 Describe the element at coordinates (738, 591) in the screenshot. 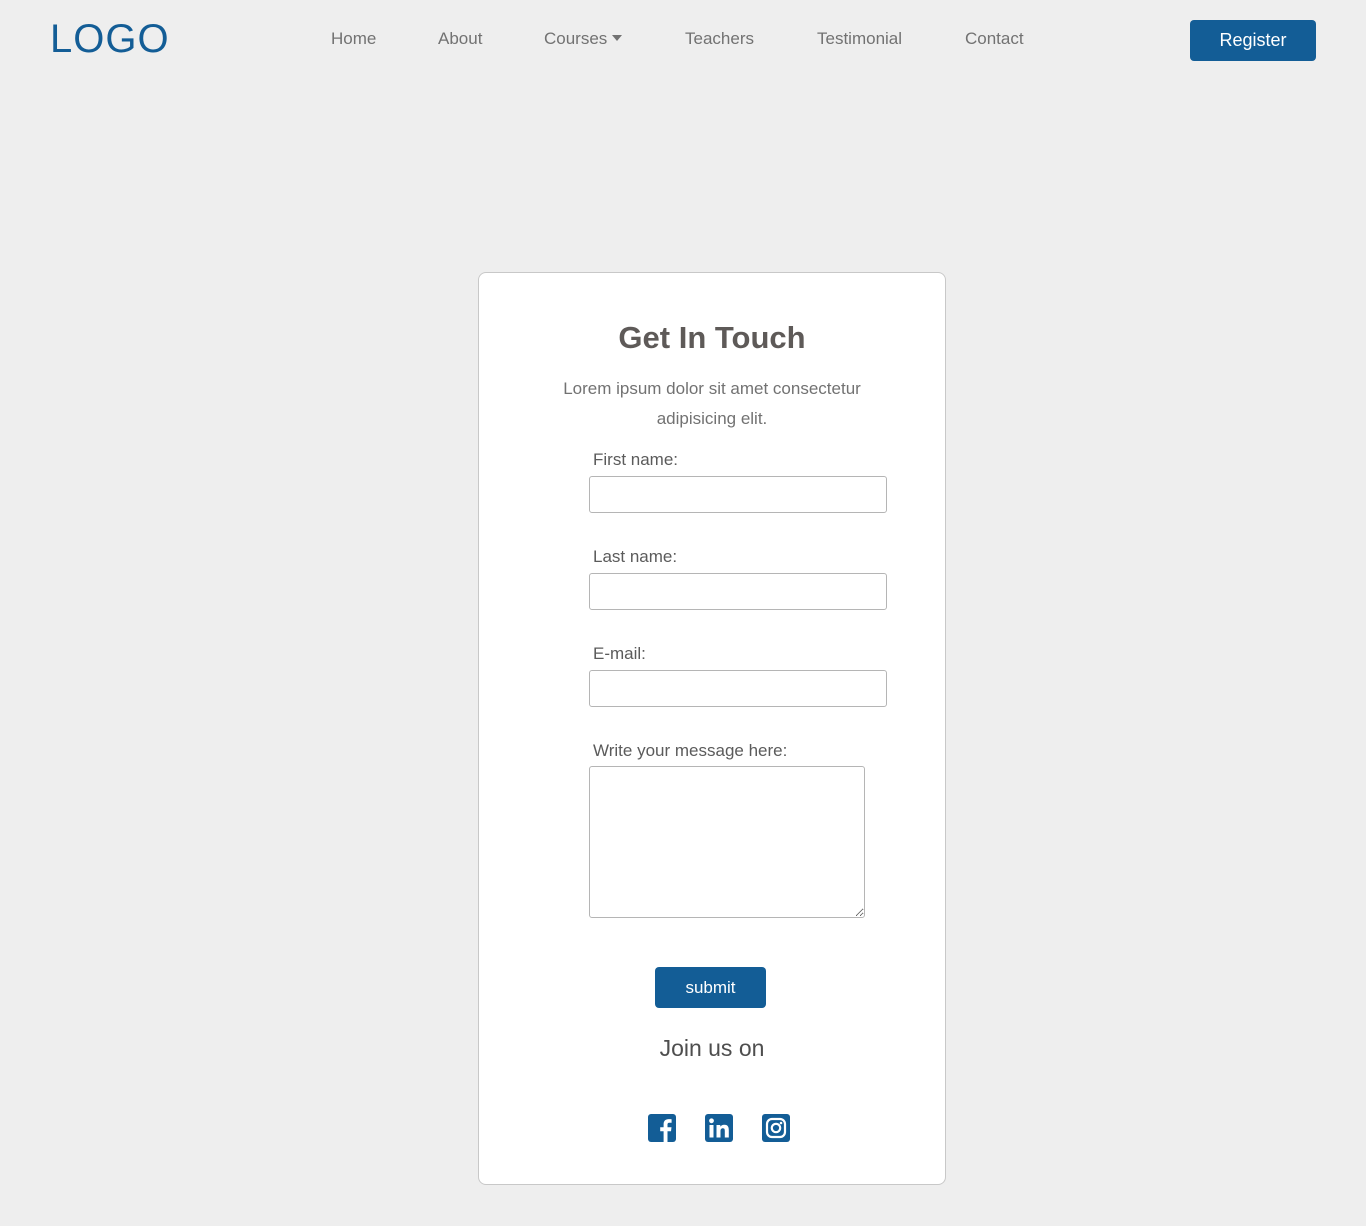

I see `last-name-input` at that location.